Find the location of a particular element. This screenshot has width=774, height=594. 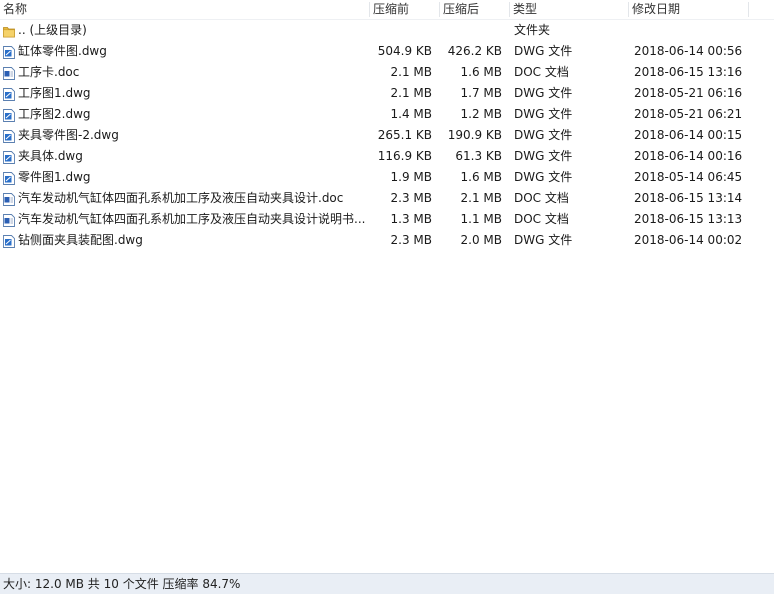

column-header-before: 压缩前 is located at coordinates (391, 9).